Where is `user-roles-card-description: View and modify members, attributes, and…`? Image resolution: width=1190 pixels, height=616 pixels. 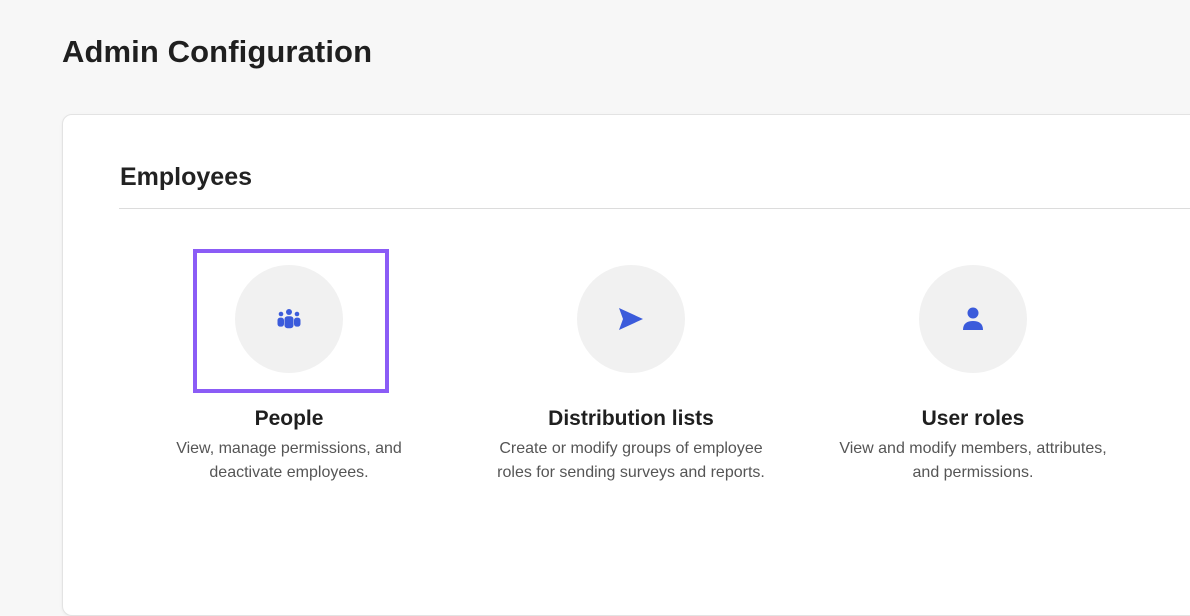
user-roles-card-description: View and modify members, attributes, and… is located at coordinates (973, 460).